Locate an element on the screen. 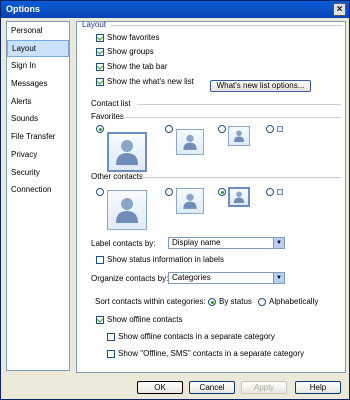 Image resolution: width=350 pixels, height=400 pixels. contact-list-heading: Contact list is located at coordinates (111, 103).